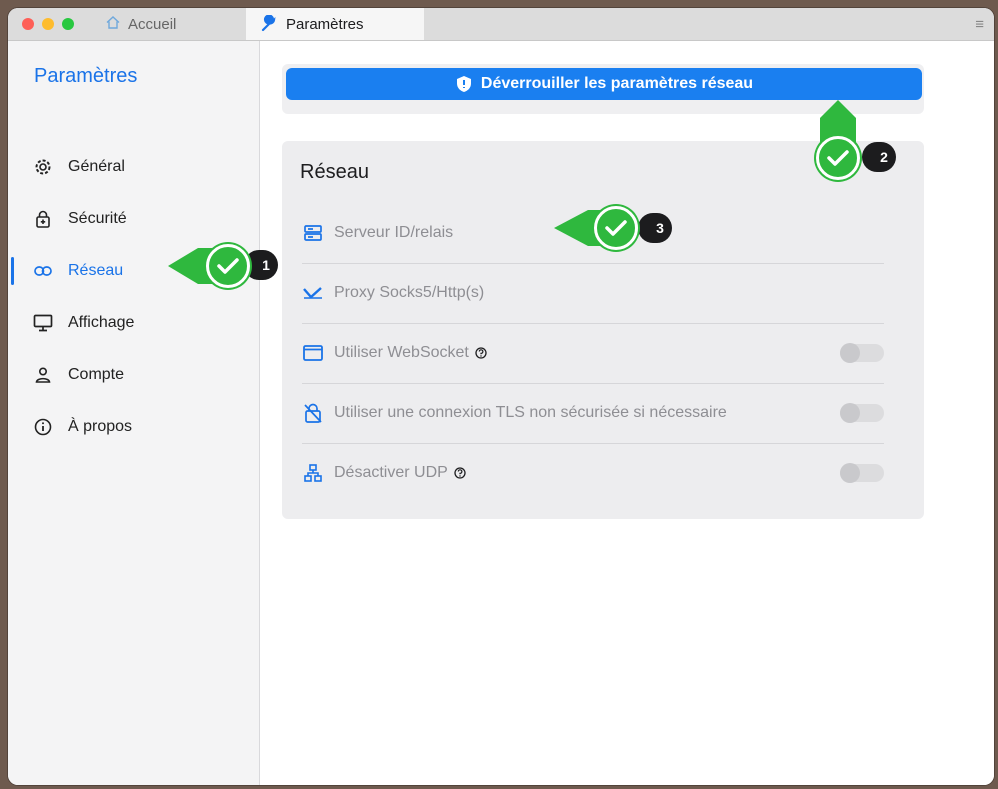 The height and width of the screenshot is (789, 998). I want to click on proxy-icon, so click(313, 293).